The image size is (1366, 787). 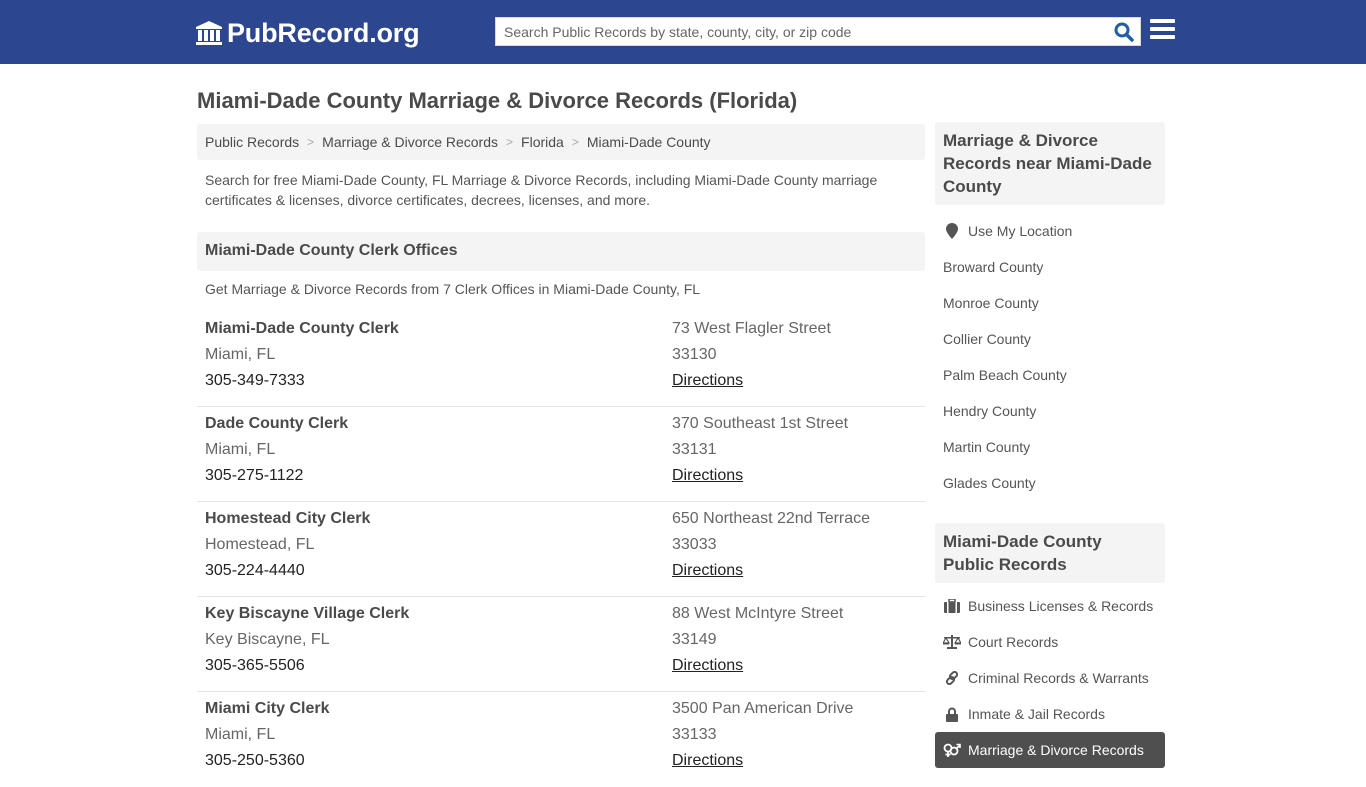 What do you see at coordinates (1050, 483) in the screenshot?
I see `nearby-county-link: Glades County` at bounding box center [1050, 483].